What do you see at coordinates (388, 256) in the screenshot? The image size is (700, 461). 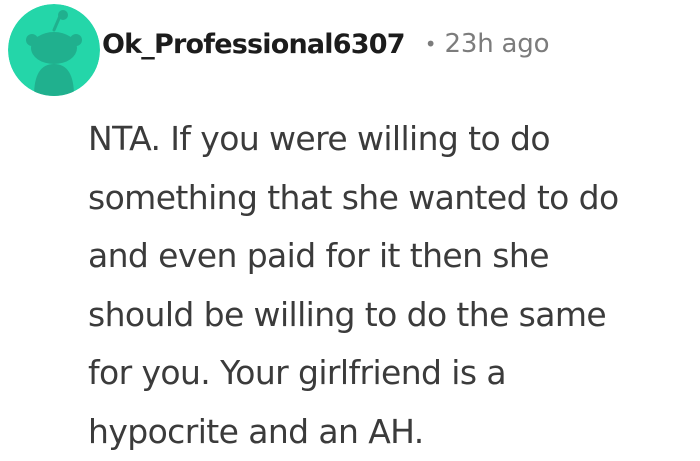 I see `comment-body-line: and even paid for it then she` at bounding box center [388, 256].